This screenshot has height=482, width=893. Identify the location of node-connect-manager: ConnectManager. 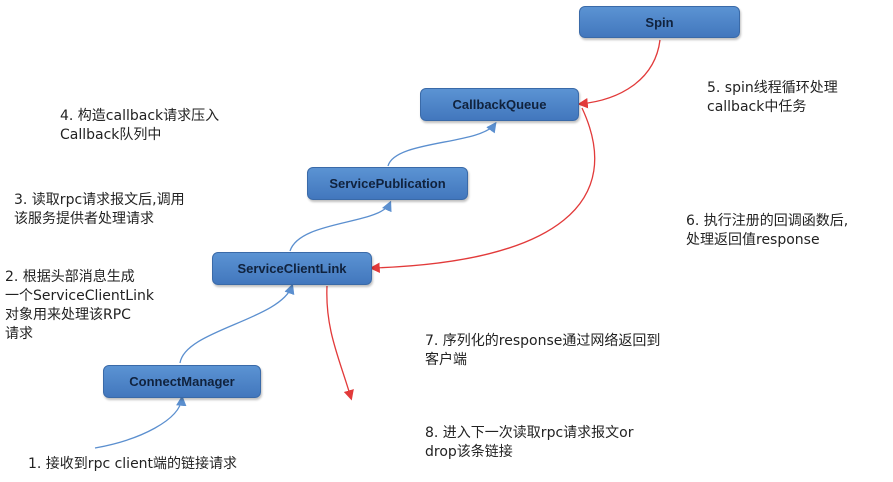
(182, 381).